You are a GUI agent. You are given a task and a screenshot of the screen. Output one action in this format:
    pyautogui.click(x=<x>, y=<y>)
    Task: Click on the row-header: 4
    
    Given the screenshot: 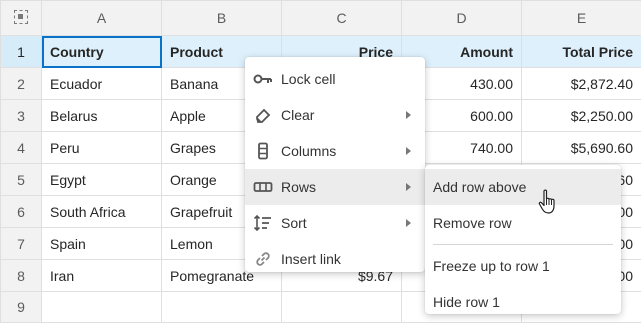 What is the action you would take?
    pyautogui.click(x=21, y=148)
    